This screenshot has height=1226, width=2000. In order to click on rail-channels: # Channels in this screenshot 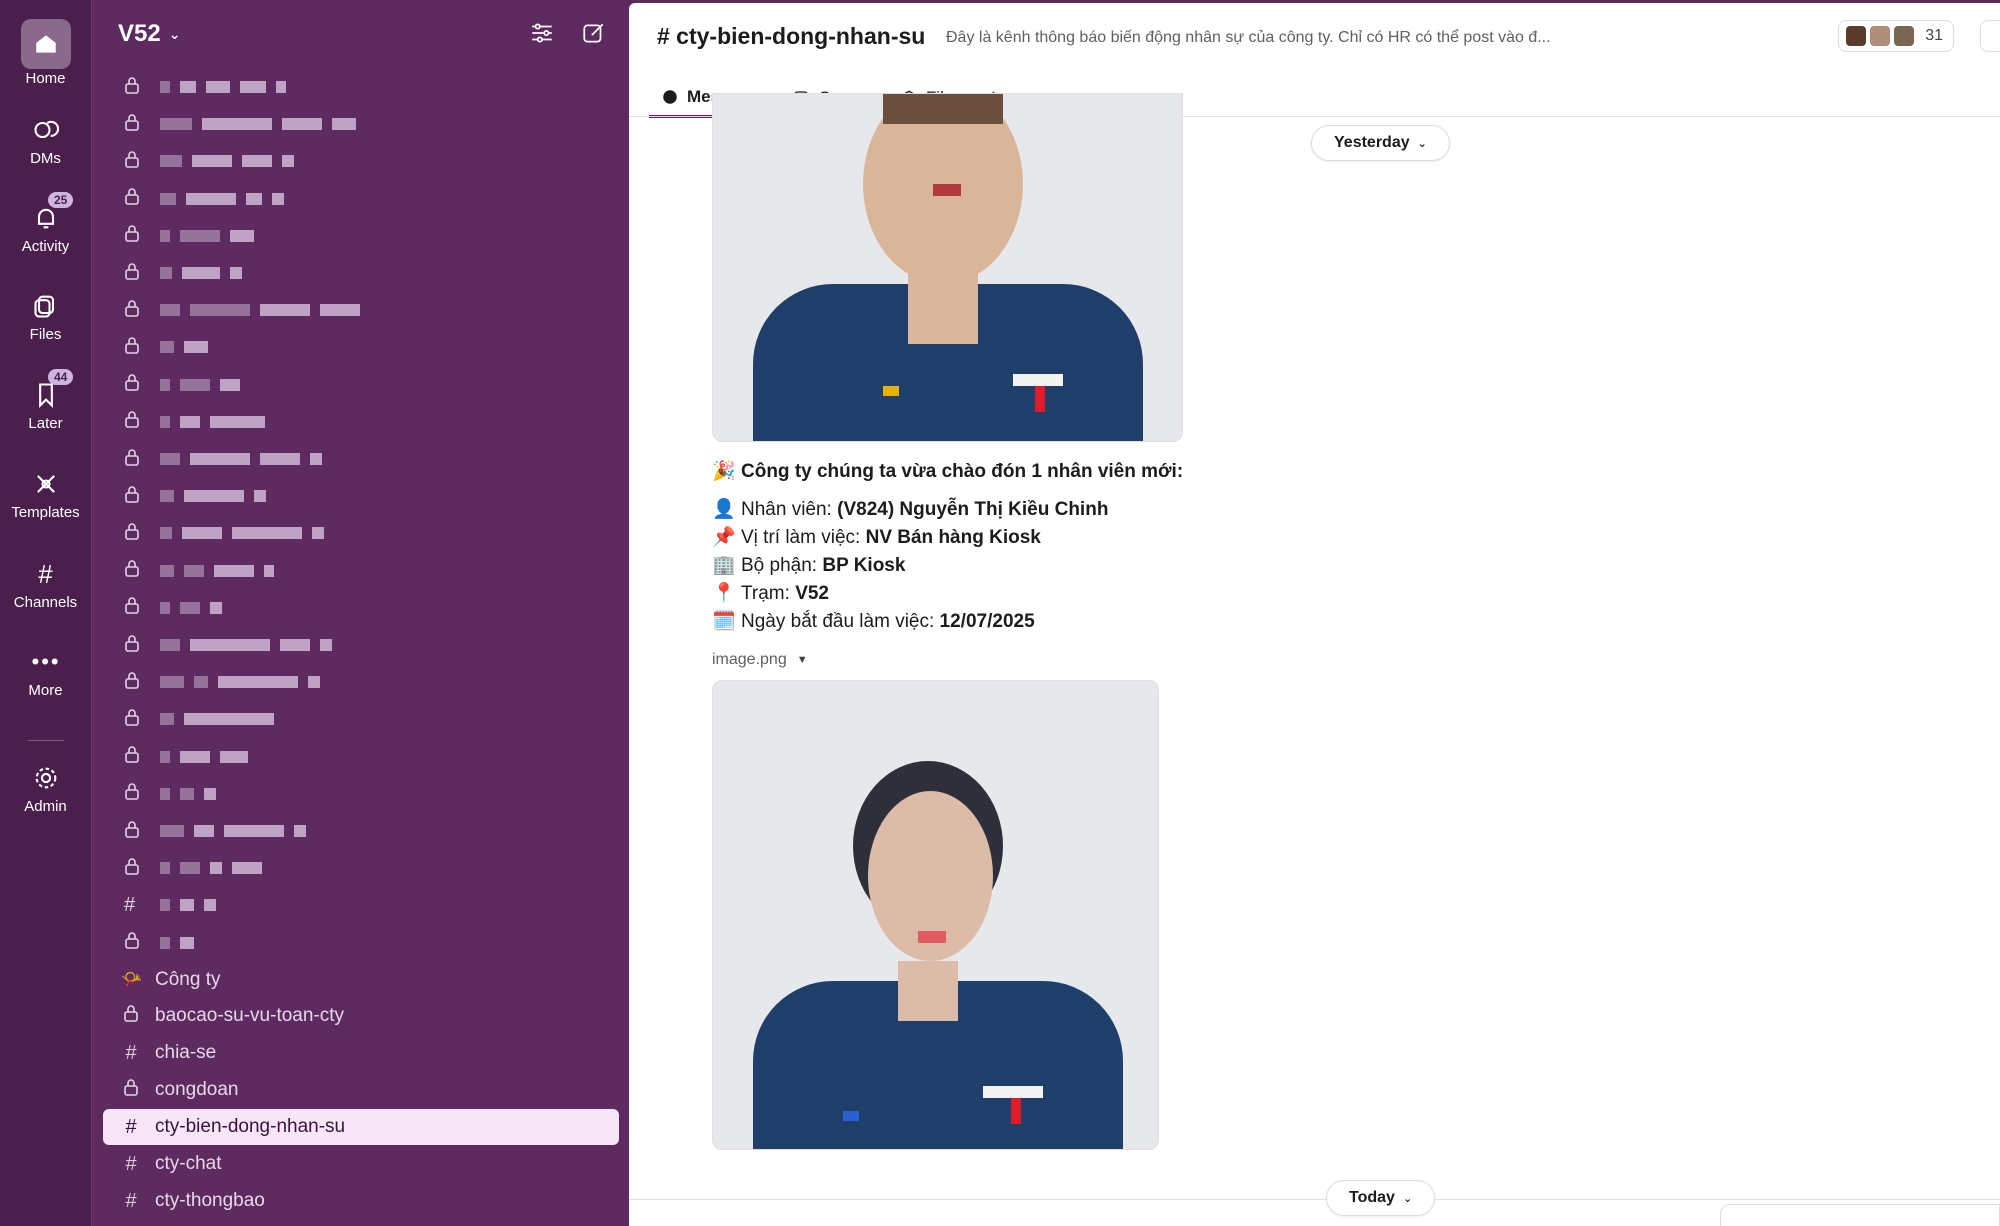, I will do `click(45, 585)`.